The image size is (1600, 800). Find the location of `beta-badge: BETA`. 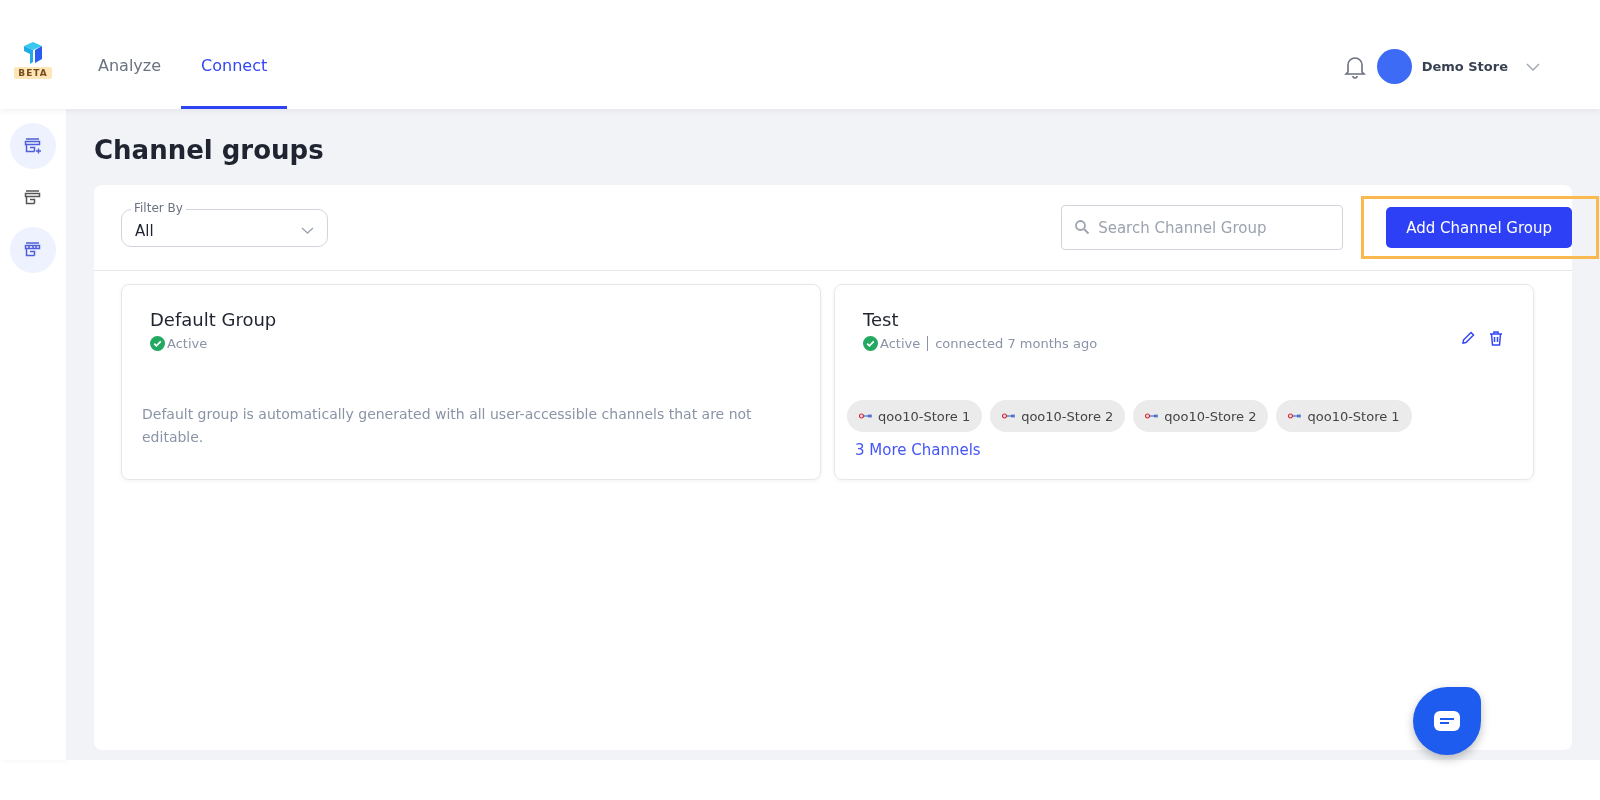

beta-badge: BETA is located at coordinates (33, 72).